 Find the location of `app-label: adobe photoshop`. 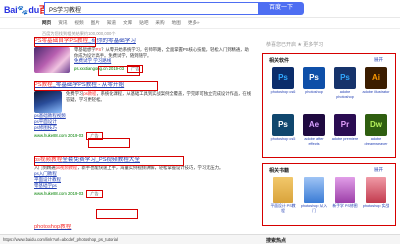

app-label: adobe photoshop is located at coordinates (345, 94).